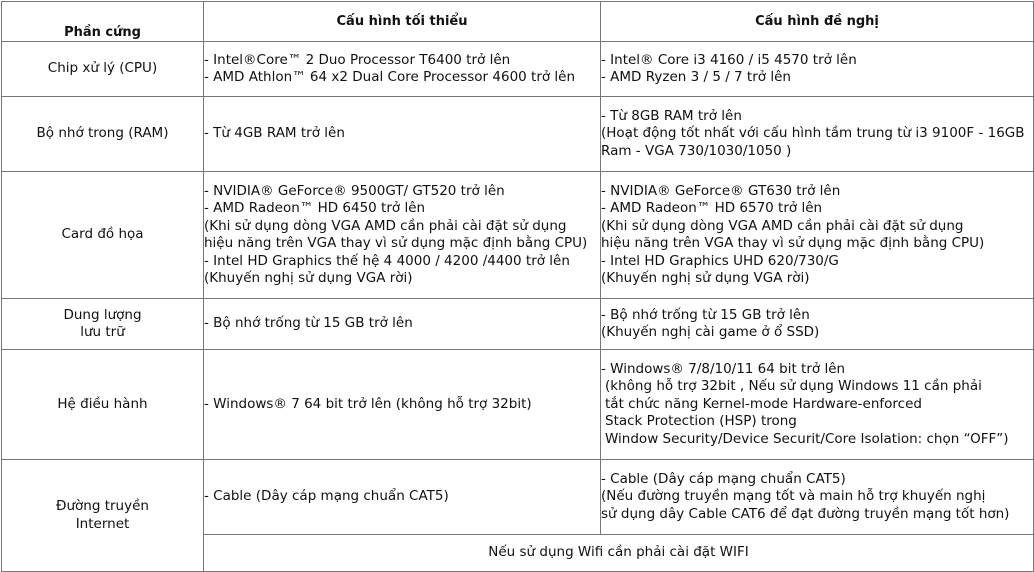 The image size is (1034, 572). What do you see at coordinates (723, 478) in the screenshot?
I see `internet-recommended-line: - Cable (Dây cáp mạng chuẩn CAT5)` at bounding box center [723, 478].